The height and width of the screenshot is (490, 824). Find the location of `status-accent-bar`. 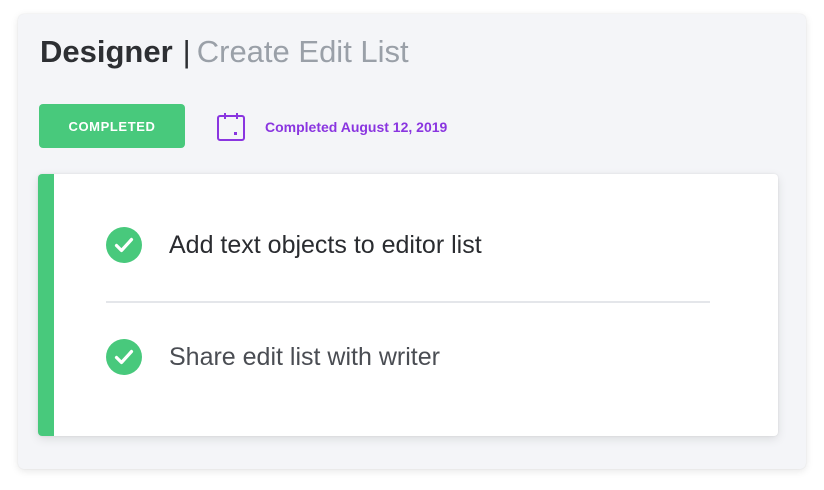

status-accent-bar is located at coordinates (46, 305).